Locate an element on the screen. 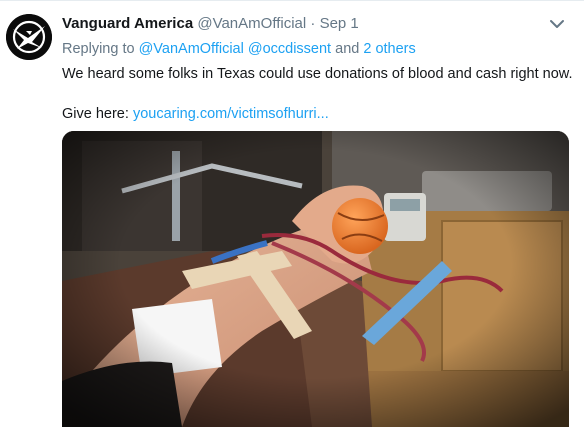 This screenshot has width=584, height=427. reply-mention-vanam: @VanAmOfficial is located at coordinates (191, 49).